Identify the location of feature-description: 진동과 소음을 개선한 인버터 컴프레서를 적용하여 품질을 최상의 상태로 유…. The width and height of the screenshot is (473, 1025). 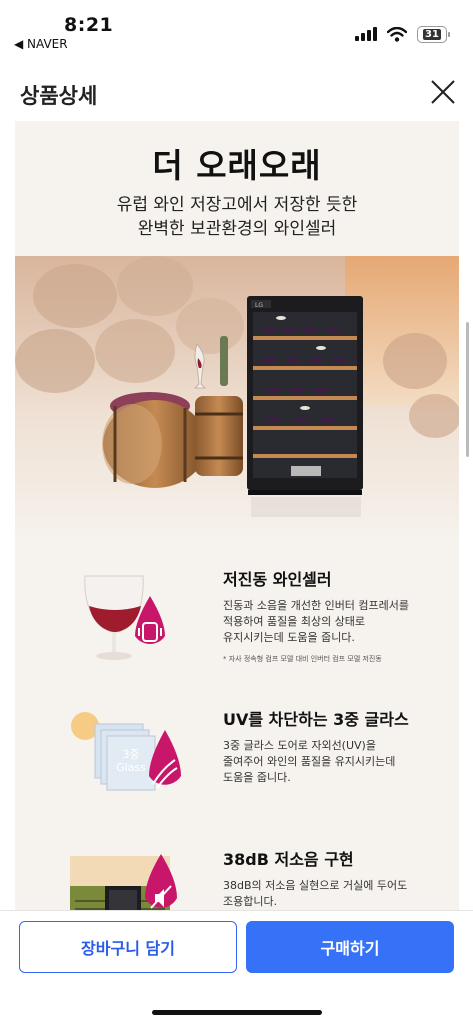
(338, 622).